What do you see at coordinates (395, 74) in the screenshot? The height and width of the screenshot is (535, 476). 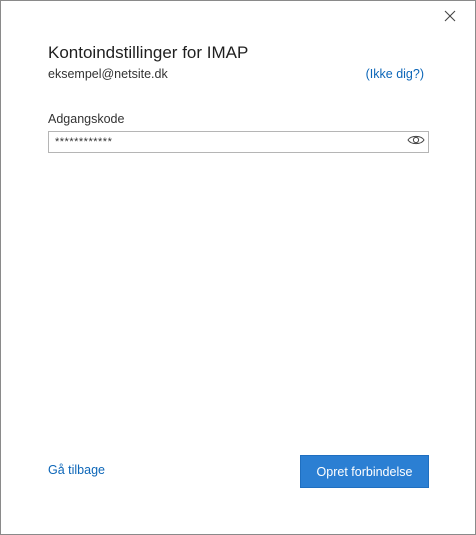 I see `not-you-link: (Ikke dig?)` at bounding box center [395, 74].